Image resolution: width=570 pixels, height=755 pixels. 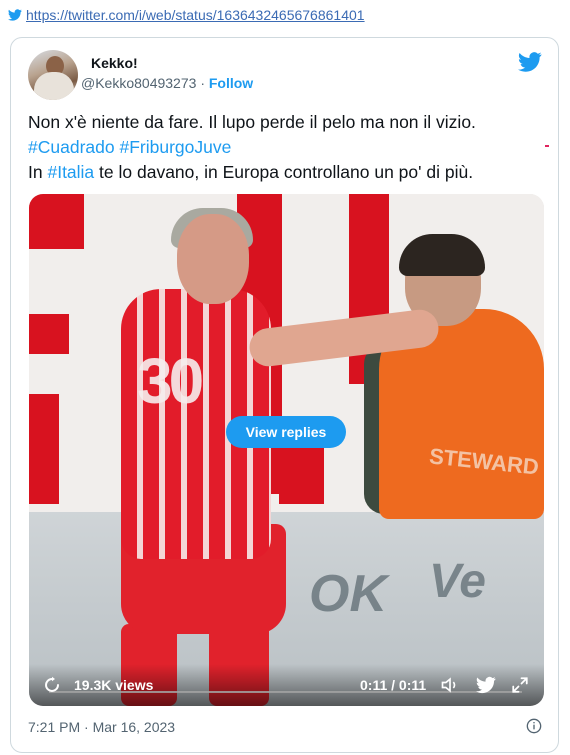 I want to click on views-count: 19.3K views, so click(x=114, y=685).